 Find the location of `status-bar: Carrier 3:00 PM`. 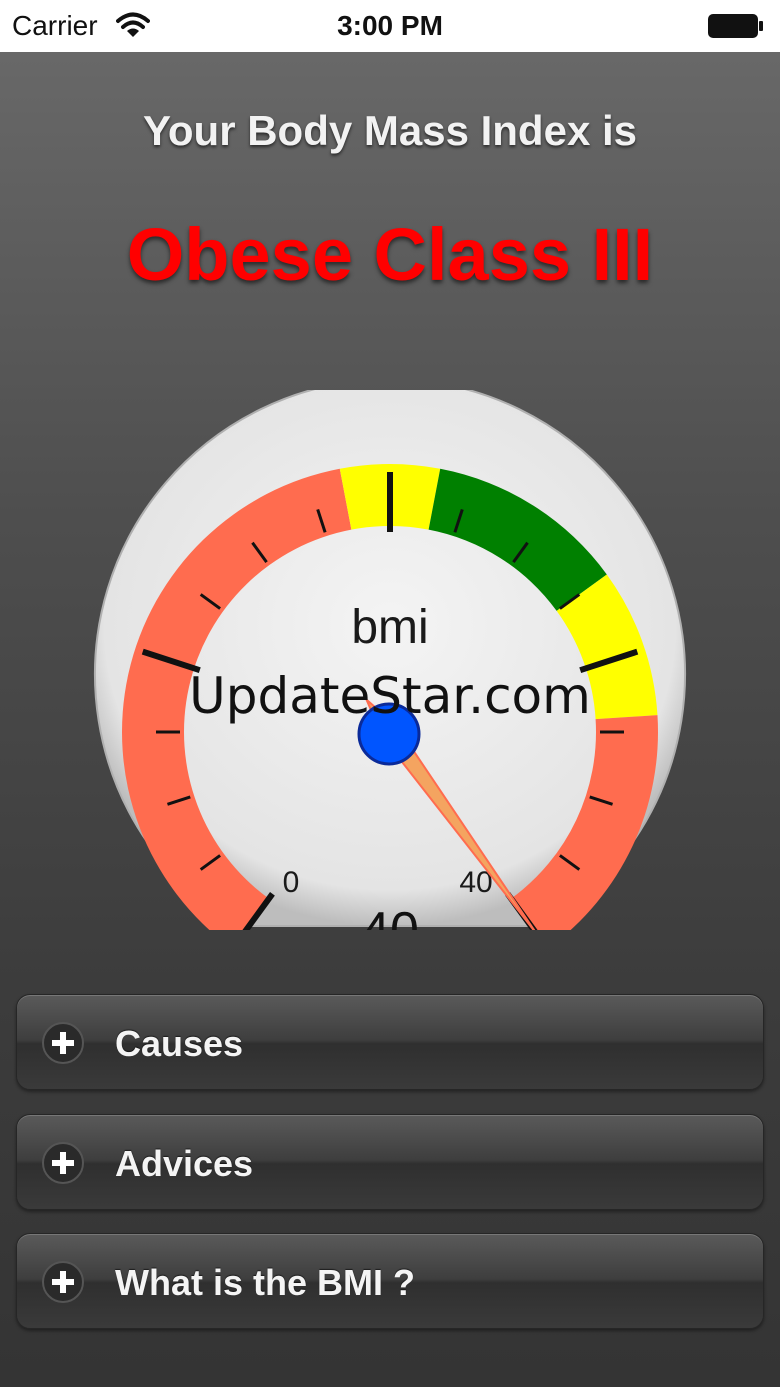

status-bar: Carrier 3:00 PM is located at coordinates (390, 26).